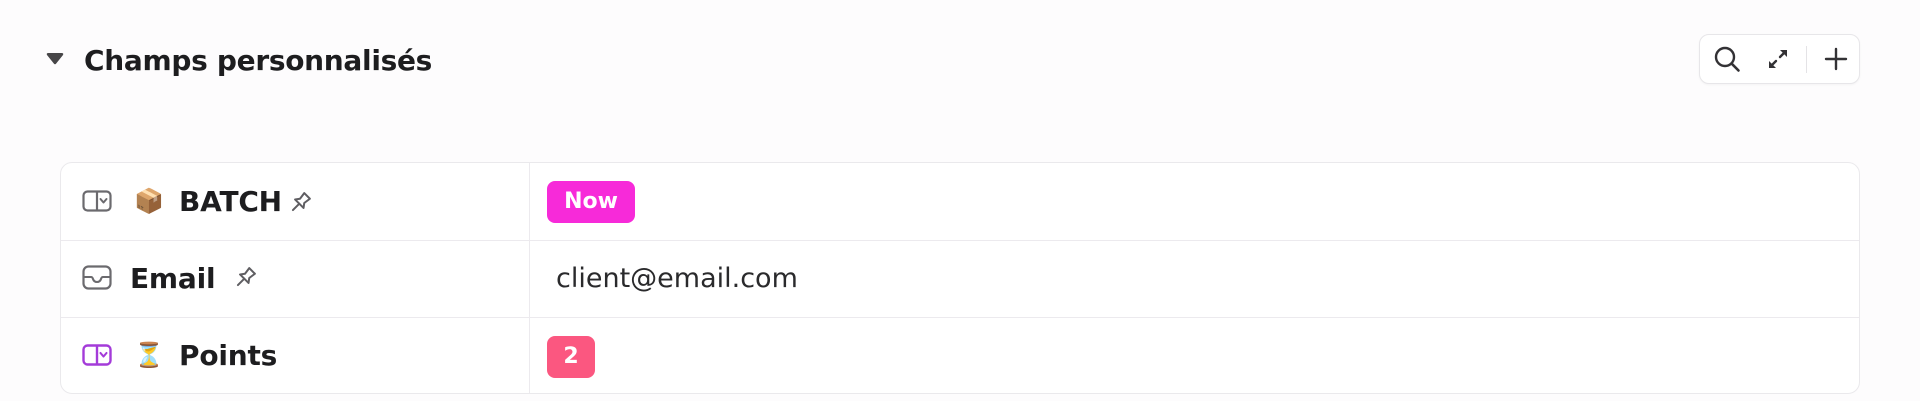 Image resolution: width=1920 pixels, height=401 pixels. What do you see at coordinates (97, 278) in the screenshot?
I see `email-field-icon` at bounding box center [97, 278].